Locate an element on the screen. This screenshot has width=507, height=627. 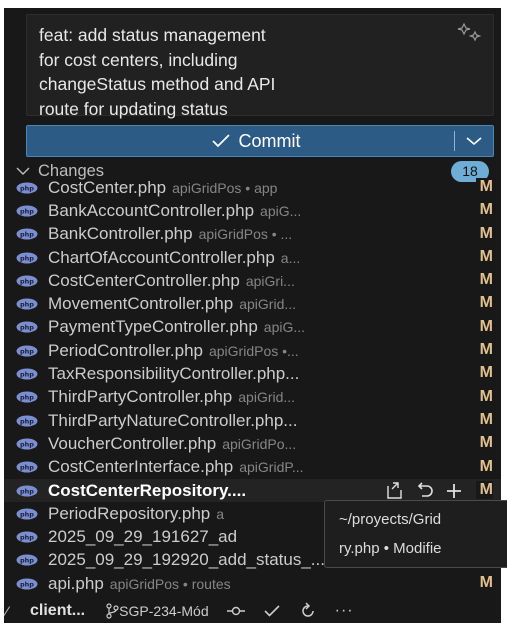
file-name: MovementController.php is located at coordinates (141, 304).